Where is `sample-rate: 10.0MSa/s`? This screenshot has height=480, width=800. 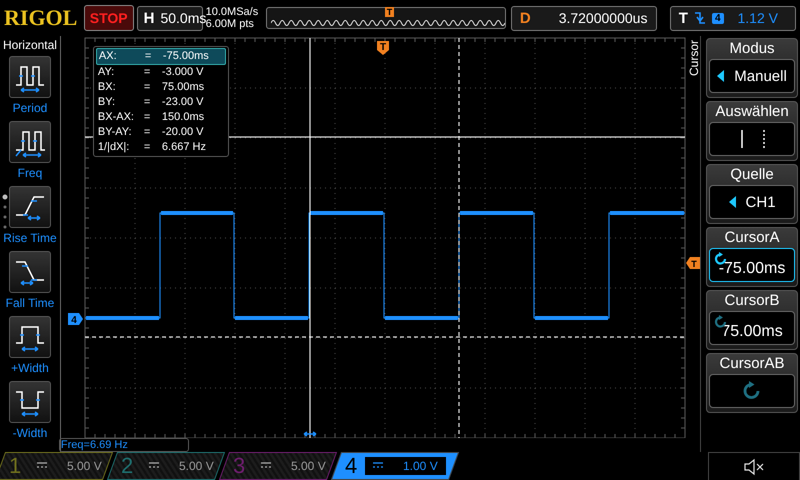 sample-rate: 10.0MSa/s is located at coordinates (233, 12).